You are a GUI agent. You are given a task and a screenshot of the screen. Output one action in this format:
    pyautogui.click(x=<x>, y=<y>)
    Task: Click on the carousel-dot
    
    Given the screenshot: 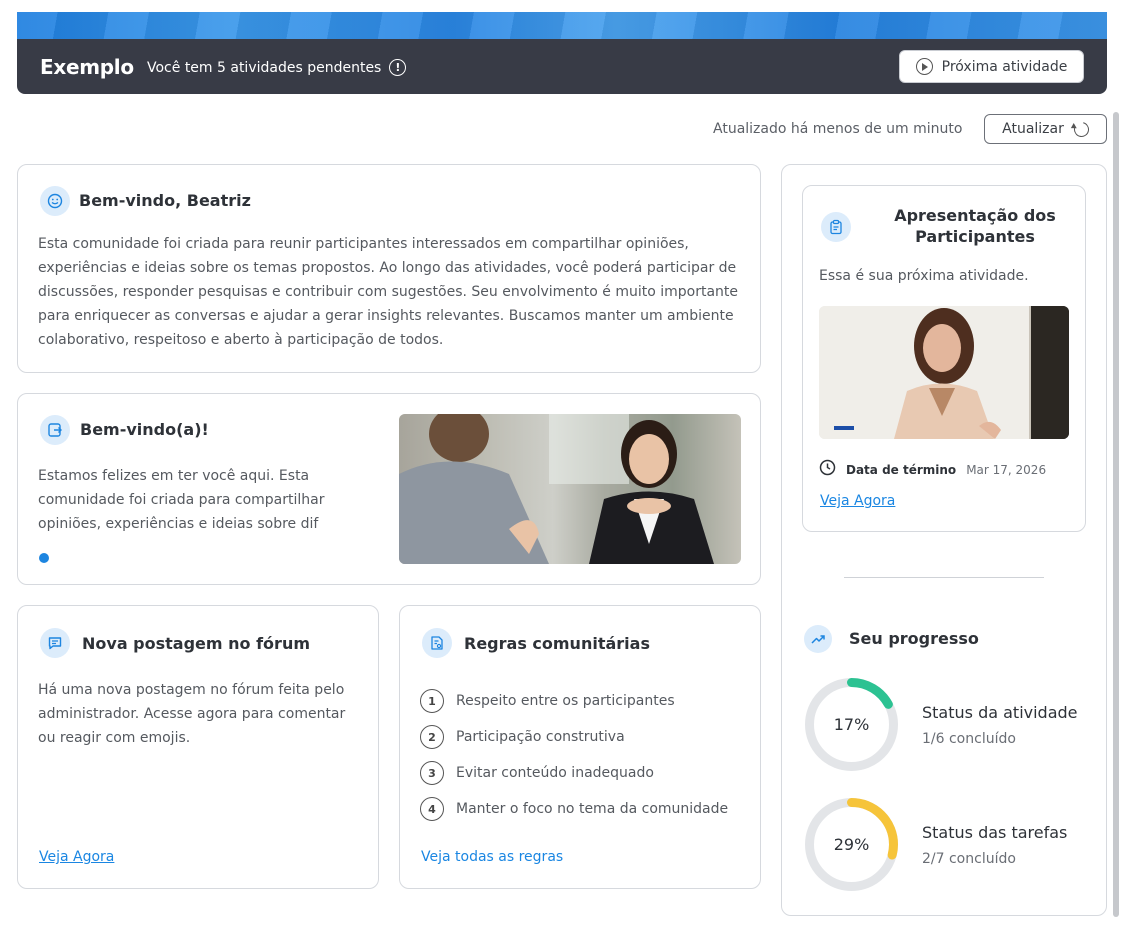 What is the action you would take?
    pyautogui.click(x=44, y=558)
    